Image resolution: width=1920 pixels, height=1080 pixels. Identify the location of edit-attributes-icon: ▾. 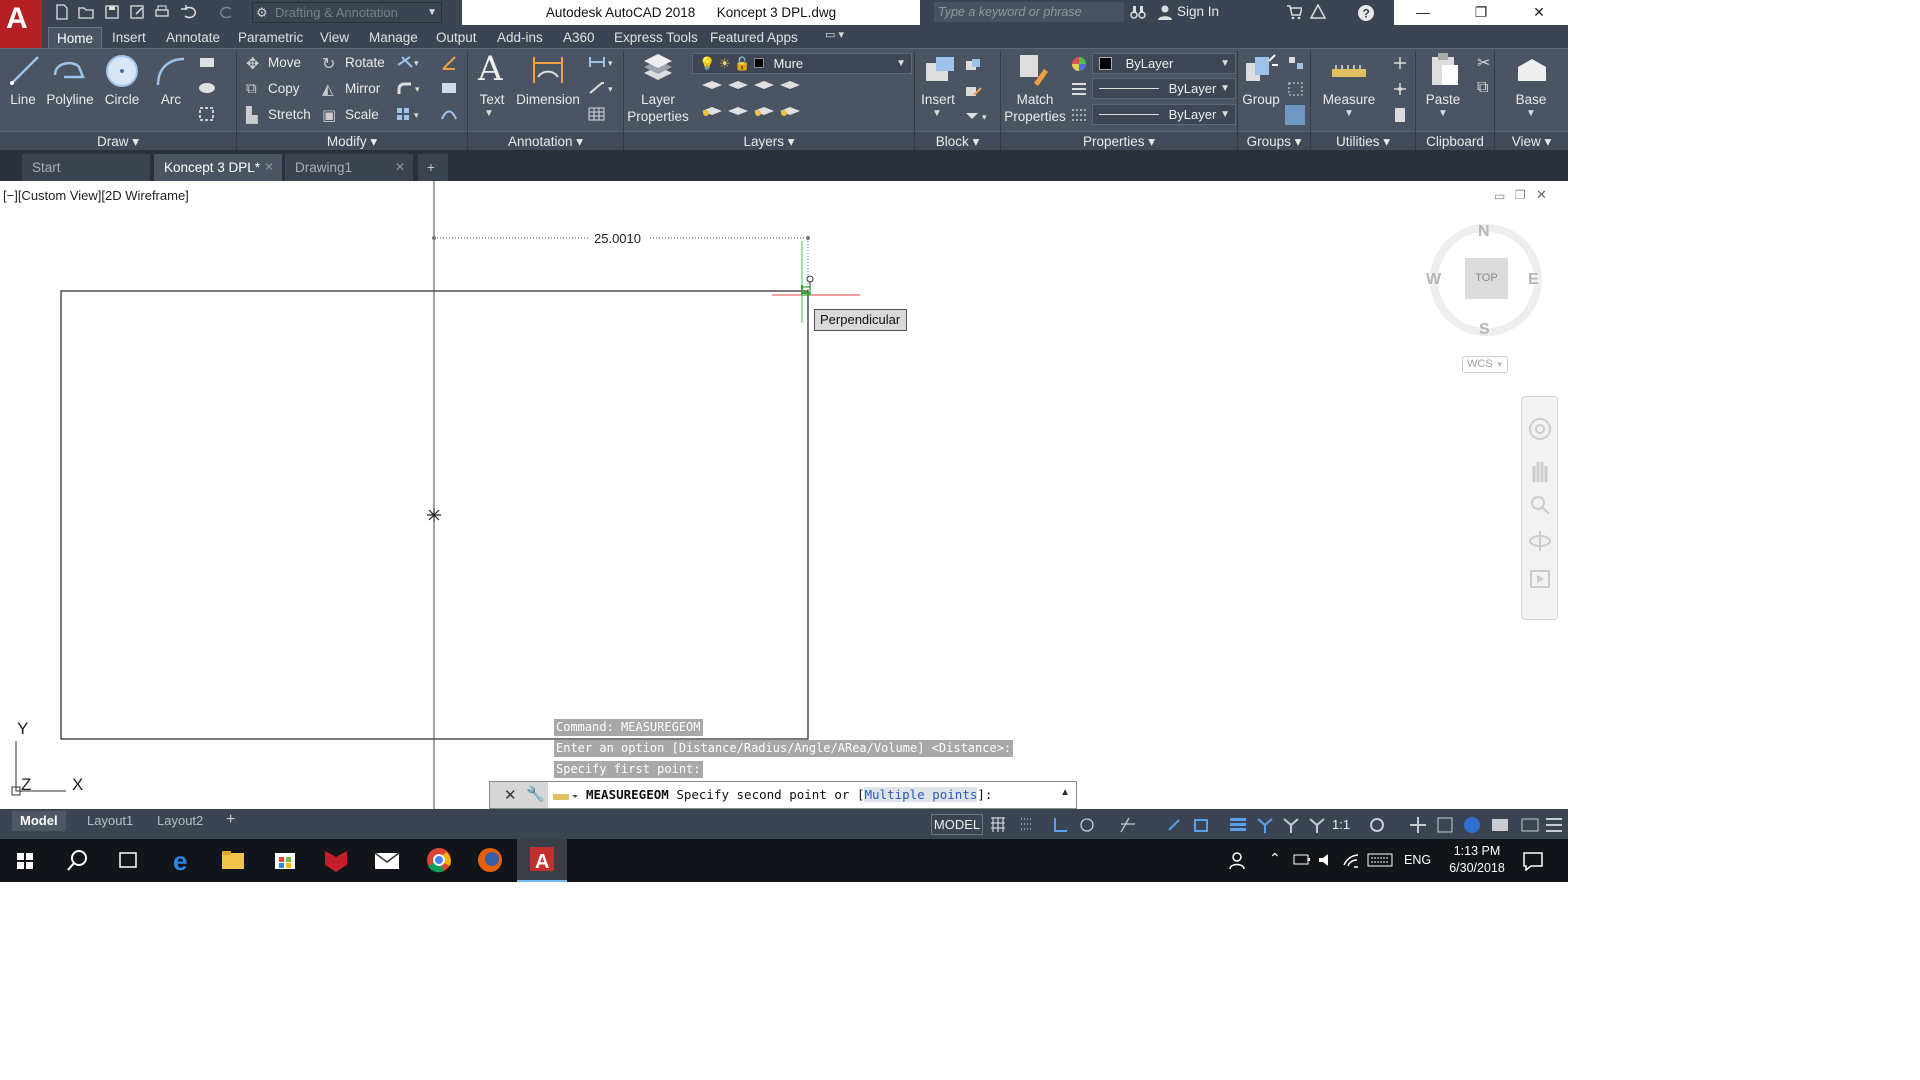
(979, 116).